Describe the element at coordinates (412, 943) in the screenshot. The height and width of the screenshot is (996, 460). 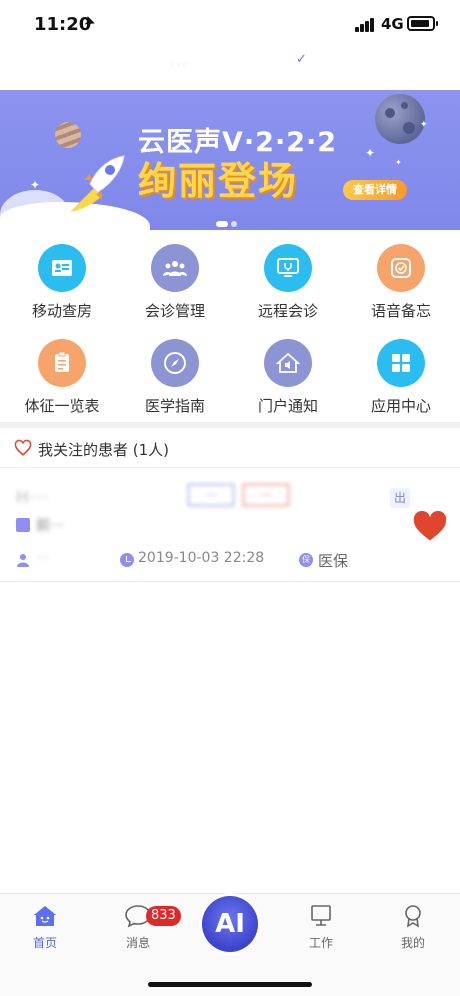
I see `tab-label: 我的` at that location.